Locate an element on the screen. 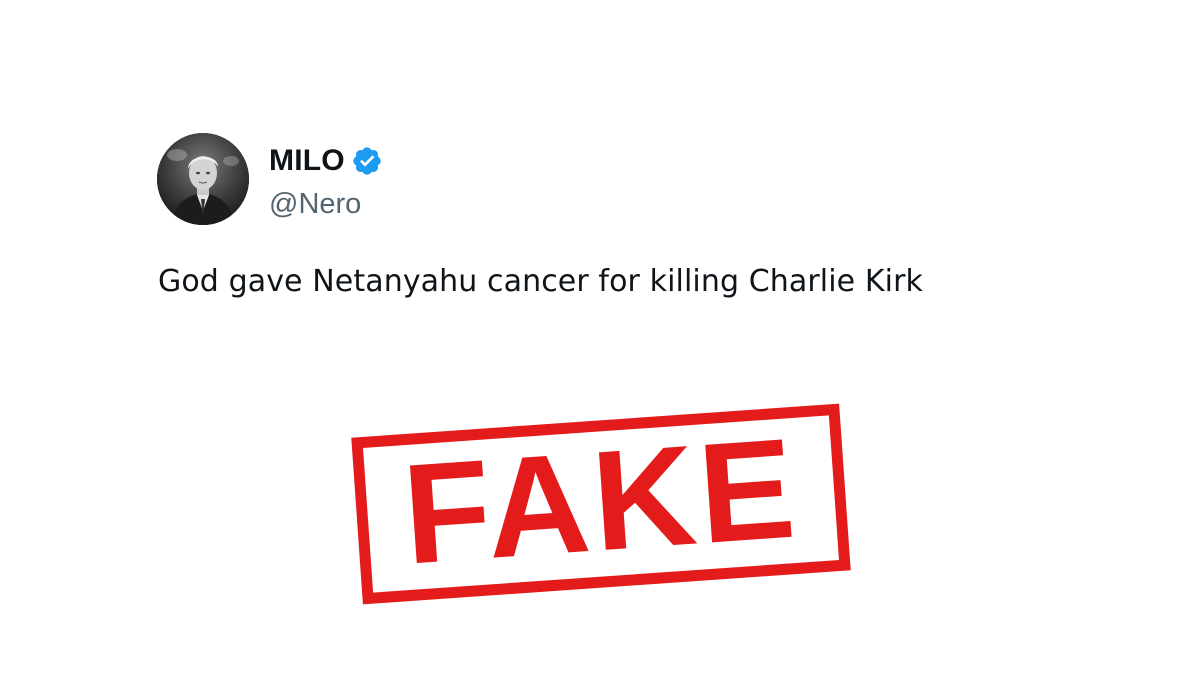  display-name: MILO is located at coordinates (307, 161).